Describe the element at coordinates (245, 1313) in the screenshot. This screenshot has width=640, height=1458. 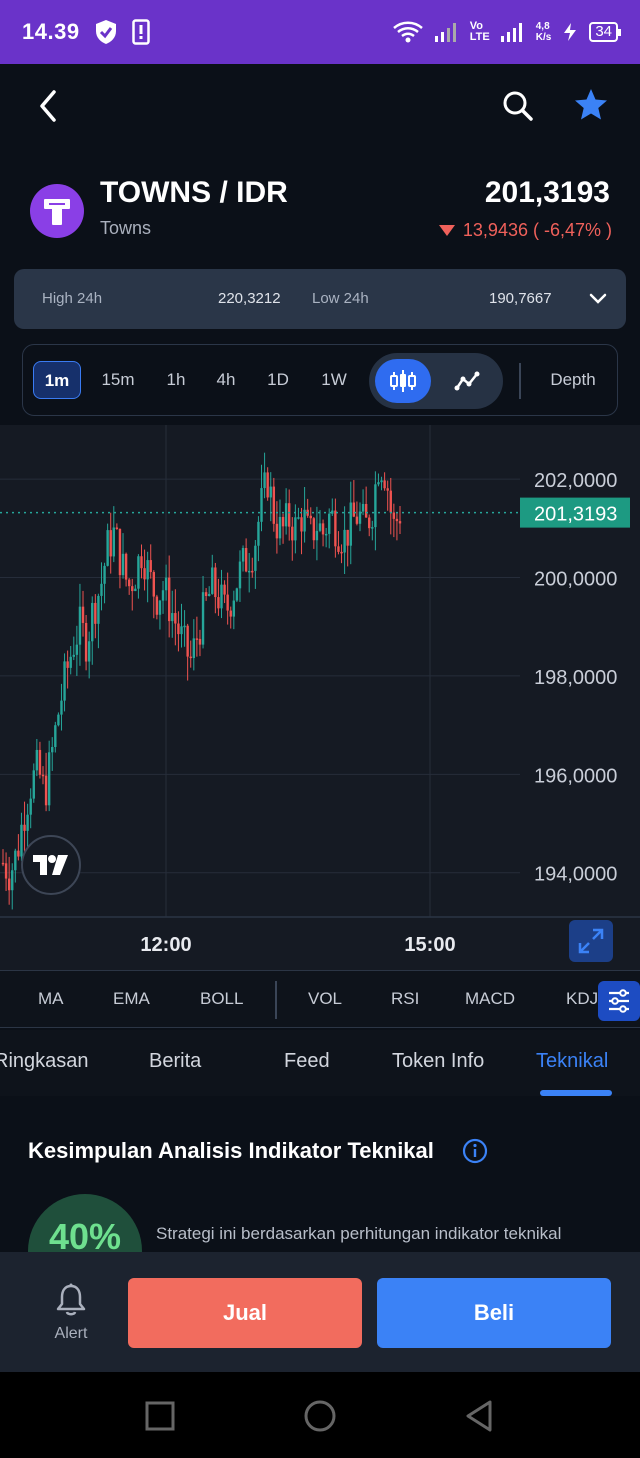
I see `sell-button: Jual` at that location.